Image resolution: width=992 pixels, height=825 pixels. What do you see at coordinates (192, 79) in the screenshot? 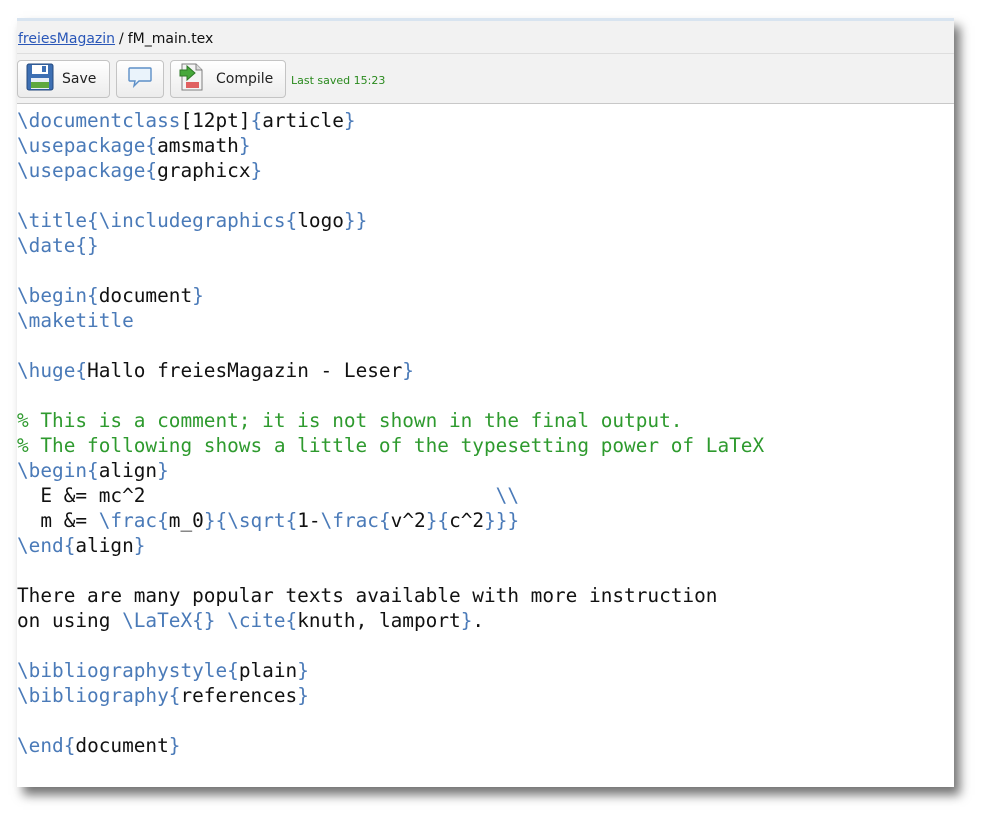
I see `document-arrow-icon` at bounding box center [192, 79].